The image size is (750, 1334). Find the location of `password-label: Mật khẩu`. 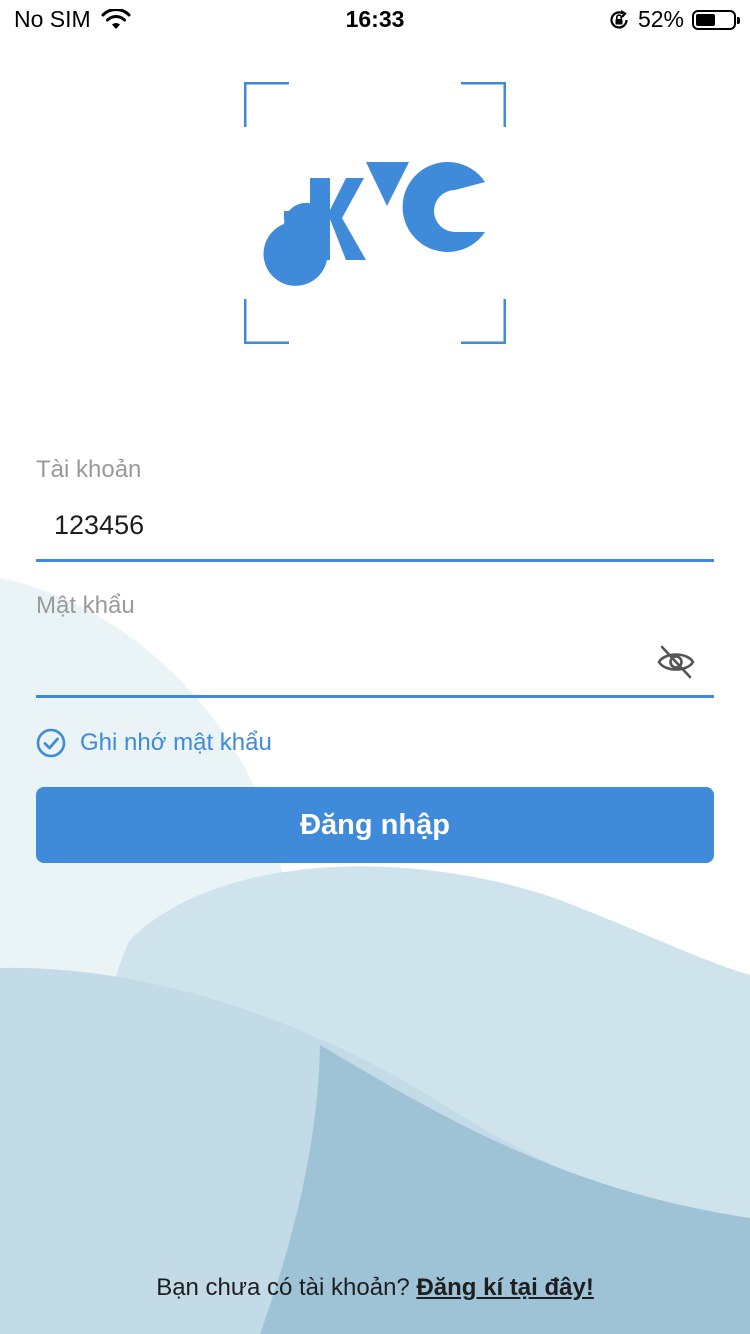

password-label: Mật khẩu is located at coordinates (85, 605).